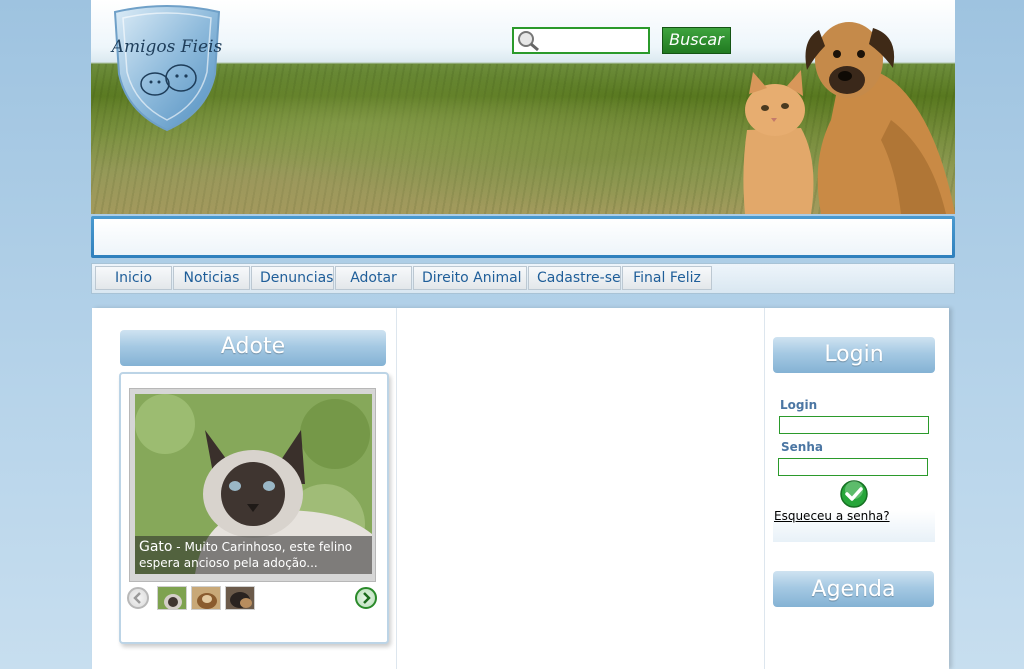 Image resolution: width=1024 pixels, height=669 pixels. I want to click on previous-arrow-button, so click(138, 598).